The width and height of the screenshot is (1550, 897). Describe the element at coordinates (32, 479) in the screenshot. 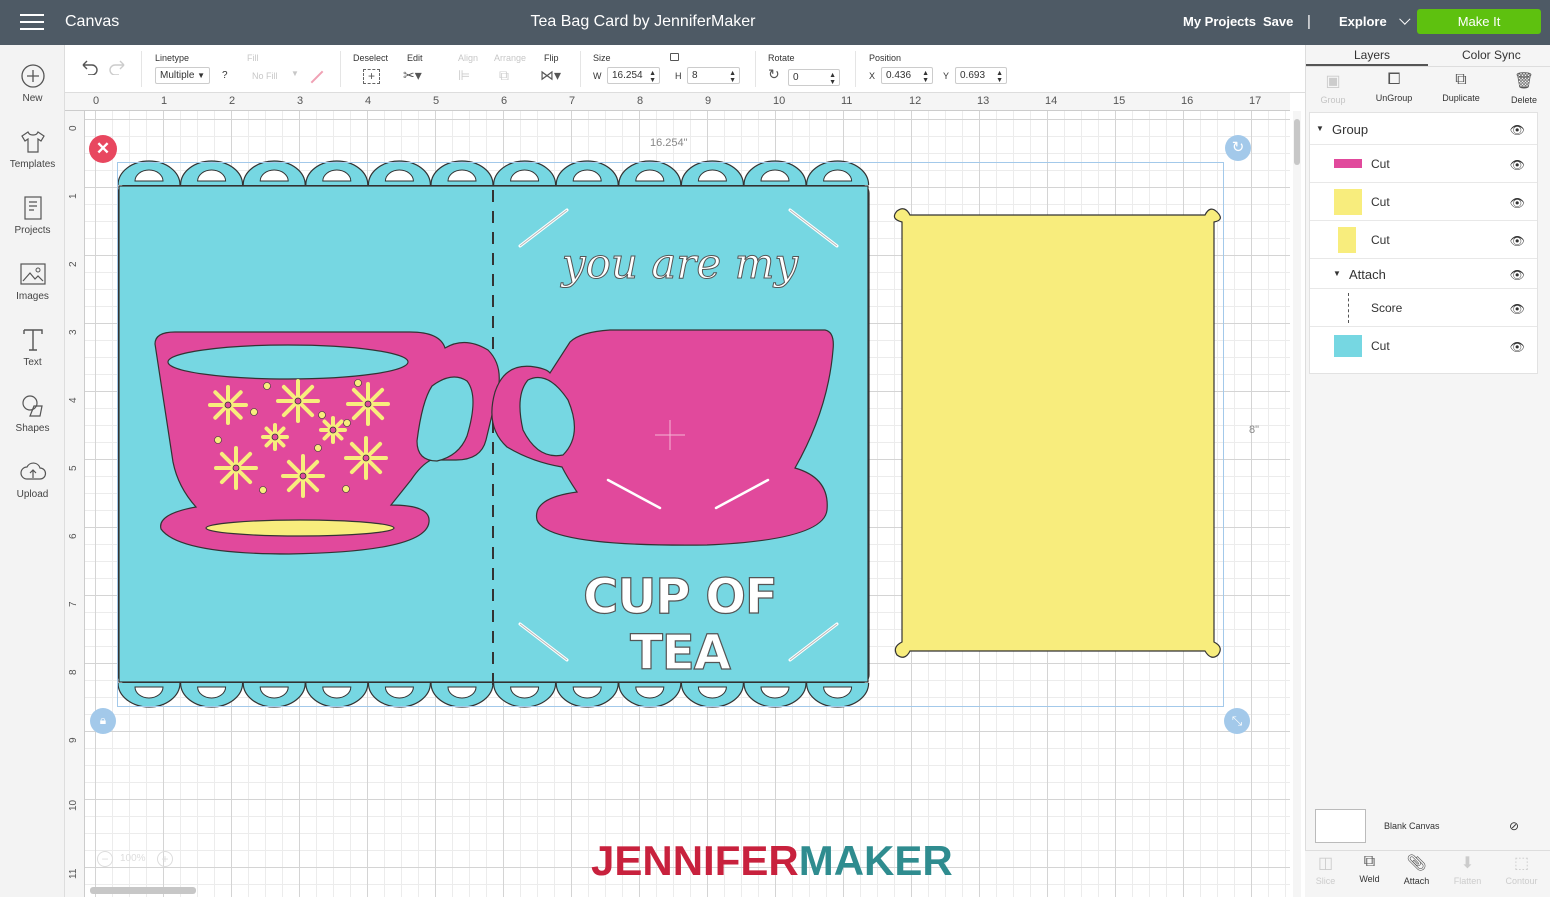

I see `sidebar-item-upload: Upload` at that location.